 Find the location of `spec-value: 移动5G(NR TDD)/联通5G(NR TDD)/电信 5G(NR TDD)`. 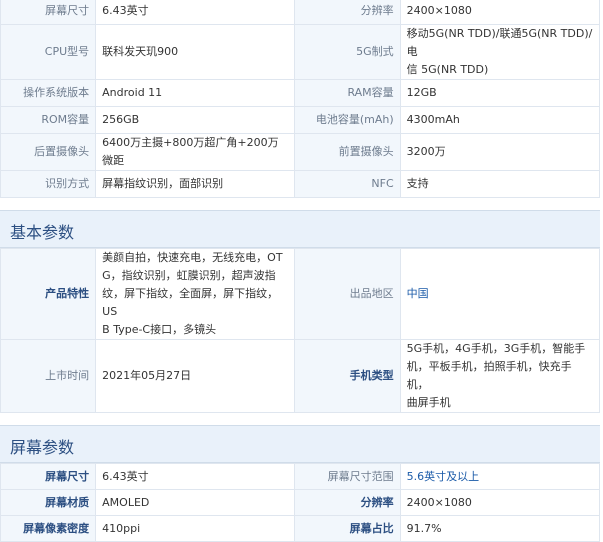

spec-value: 移动5G(NR TDD)/联通5G(NR TDD)/电信 5G(NR TDD) is located at coordinates (500, 52).